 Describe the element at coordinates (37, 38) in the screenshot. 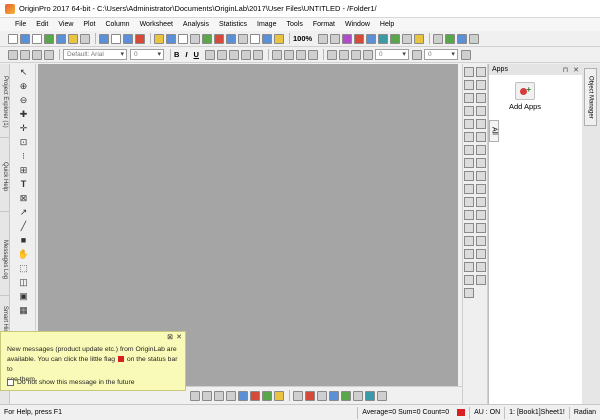

I see `new-graph-icon` at that location.